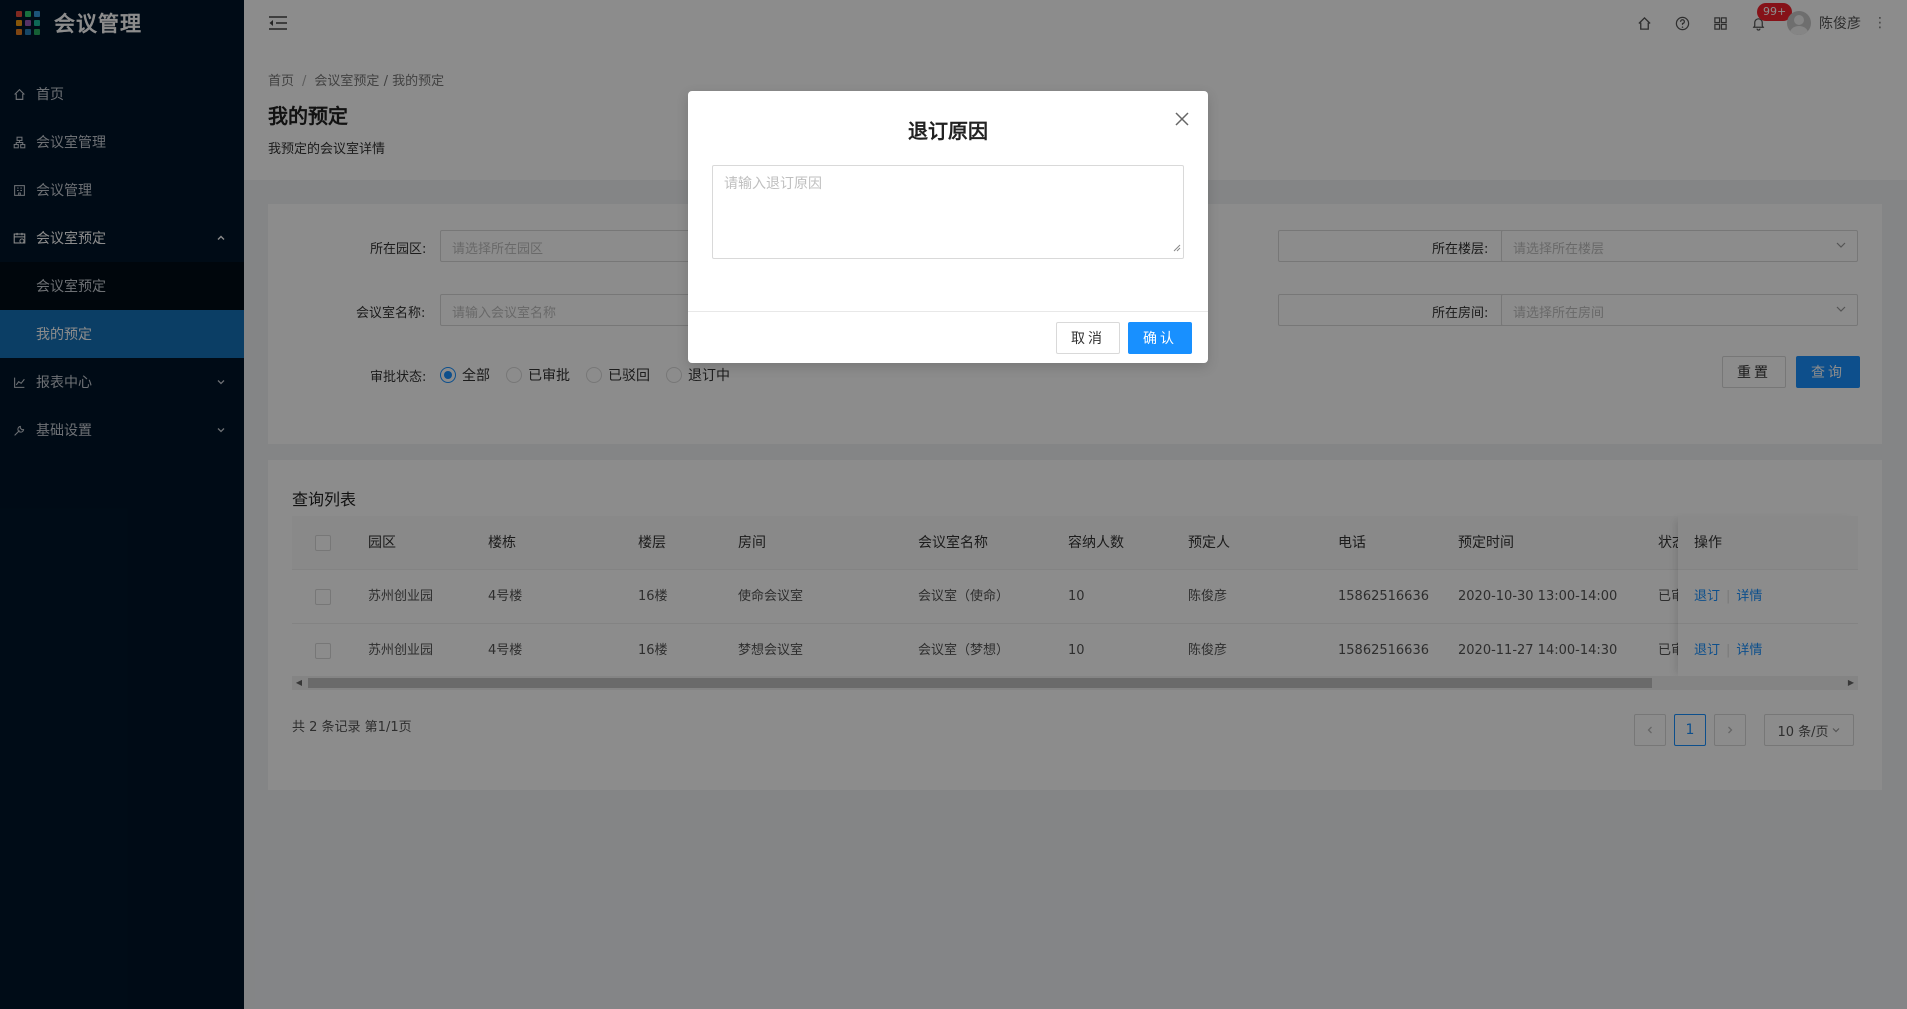 The image size is (1907, 1009). I want to click on resize-grip-icon, so click(1177, 248).